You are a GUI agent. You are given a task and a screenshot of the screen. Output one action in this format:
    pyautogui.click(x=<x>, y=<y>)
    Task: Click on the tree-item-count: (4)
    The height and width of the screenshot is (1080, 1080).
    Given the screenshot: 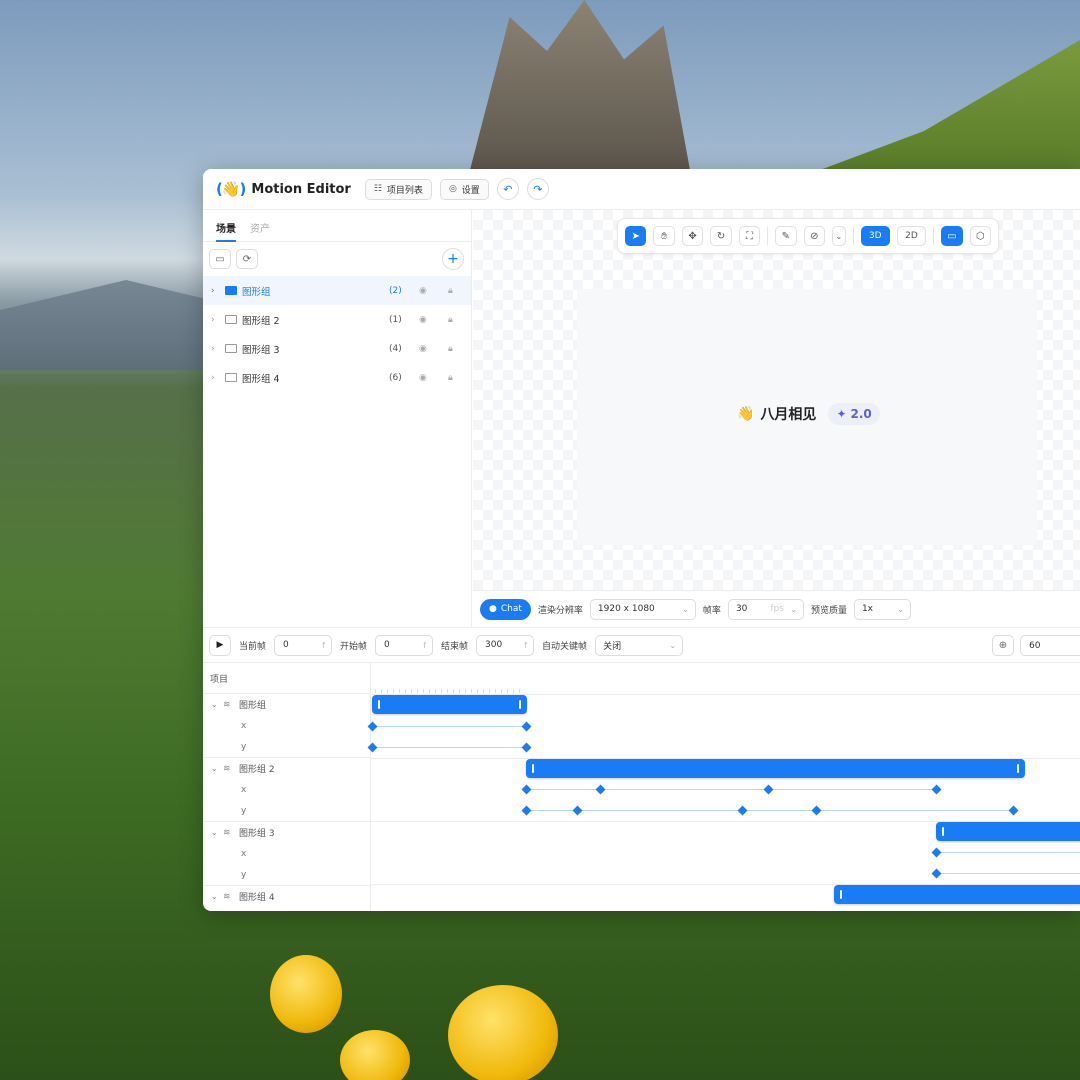 What is the action you would take?
    pyautogui.click(x=395, y=348)
    